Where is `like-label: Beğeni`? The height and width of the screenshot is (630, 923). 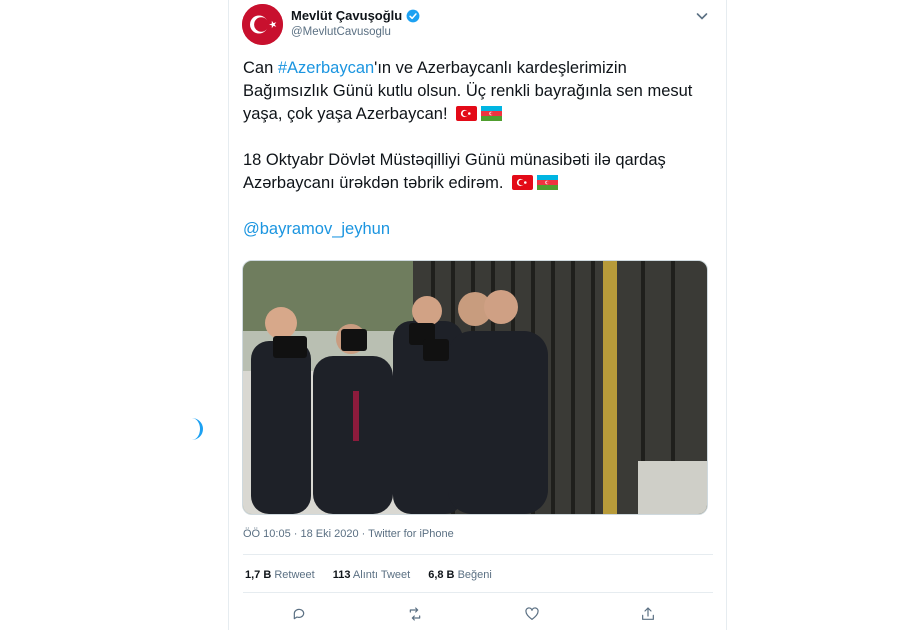
like-label: Beğeni is located at coordinates (474, 575).